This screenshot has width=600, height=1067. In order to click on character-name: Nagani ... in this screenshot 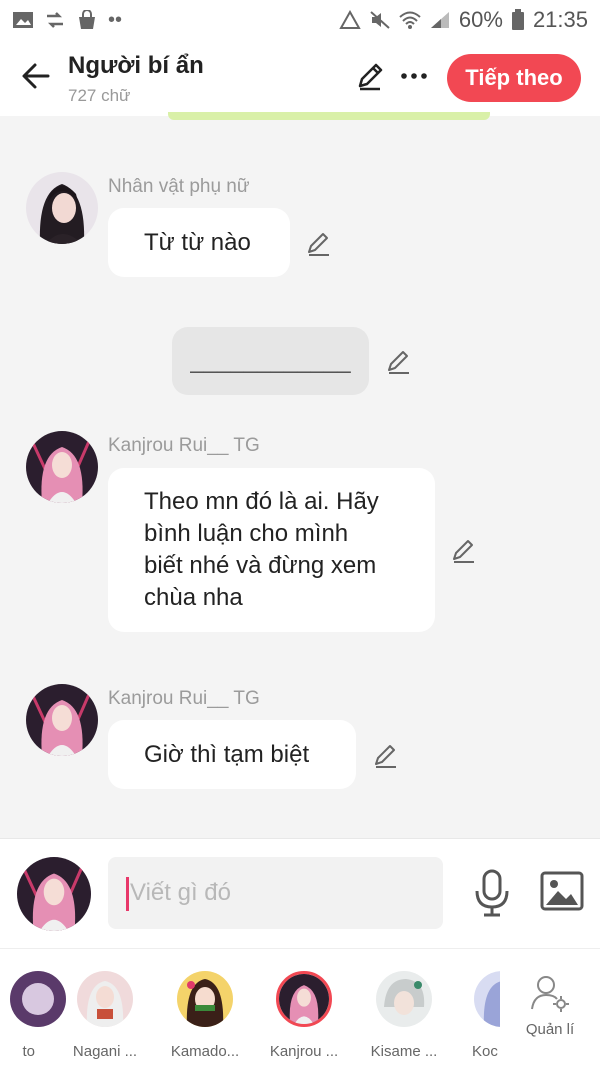, I will do `click(105, 1051)`.